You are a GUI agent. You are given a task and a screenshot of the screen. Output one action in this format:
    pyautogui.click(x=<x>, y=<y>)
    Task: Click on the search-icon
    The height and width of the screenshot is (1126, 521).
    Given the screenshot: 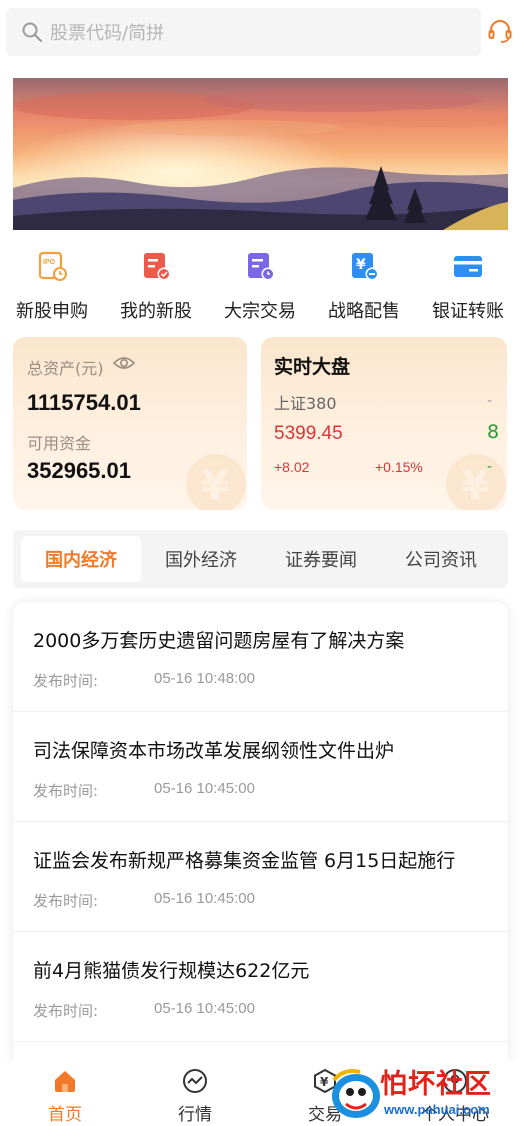 What is the action you would take?
    pyautogui.click(x=32, y=32)
    